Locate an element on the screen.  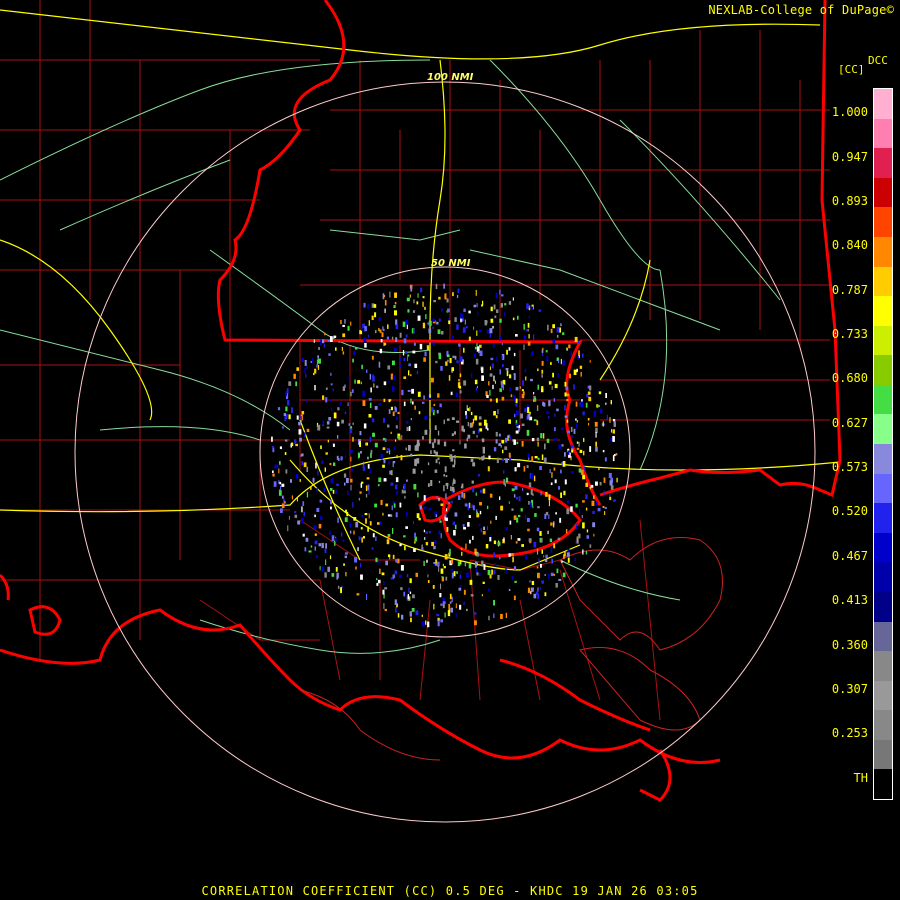
radar-returns is located at coordinates (444, 455).